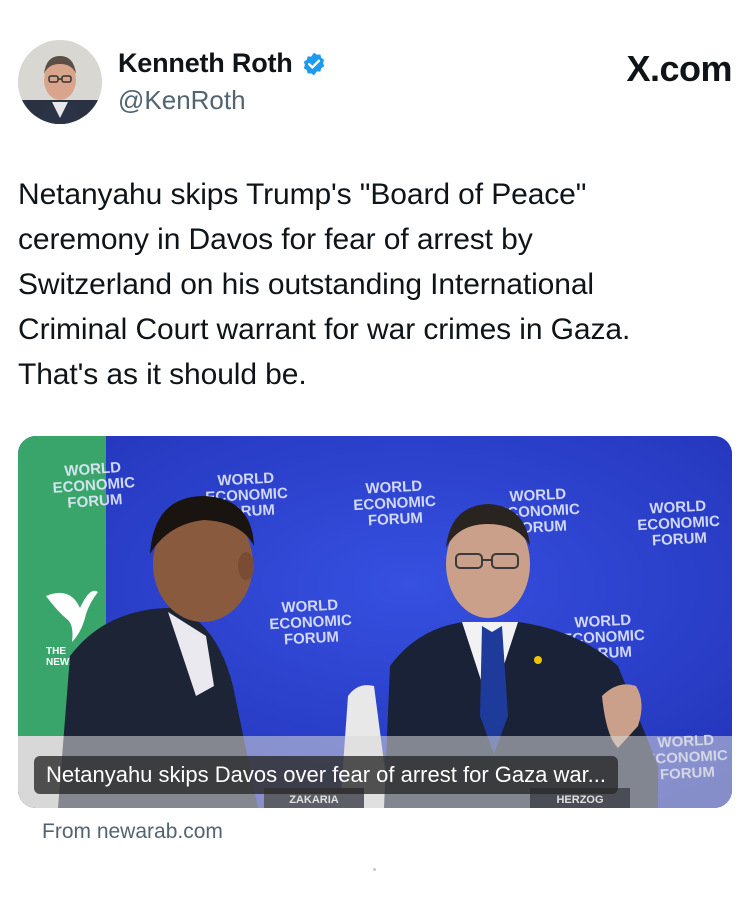 The height and width of the screenshot is (898, 750). Describe the element at coordinates (302, 194) in the screenshot. I see `tweet-line: Netanyahu skips Trump's "Board of Peace"` at that location.